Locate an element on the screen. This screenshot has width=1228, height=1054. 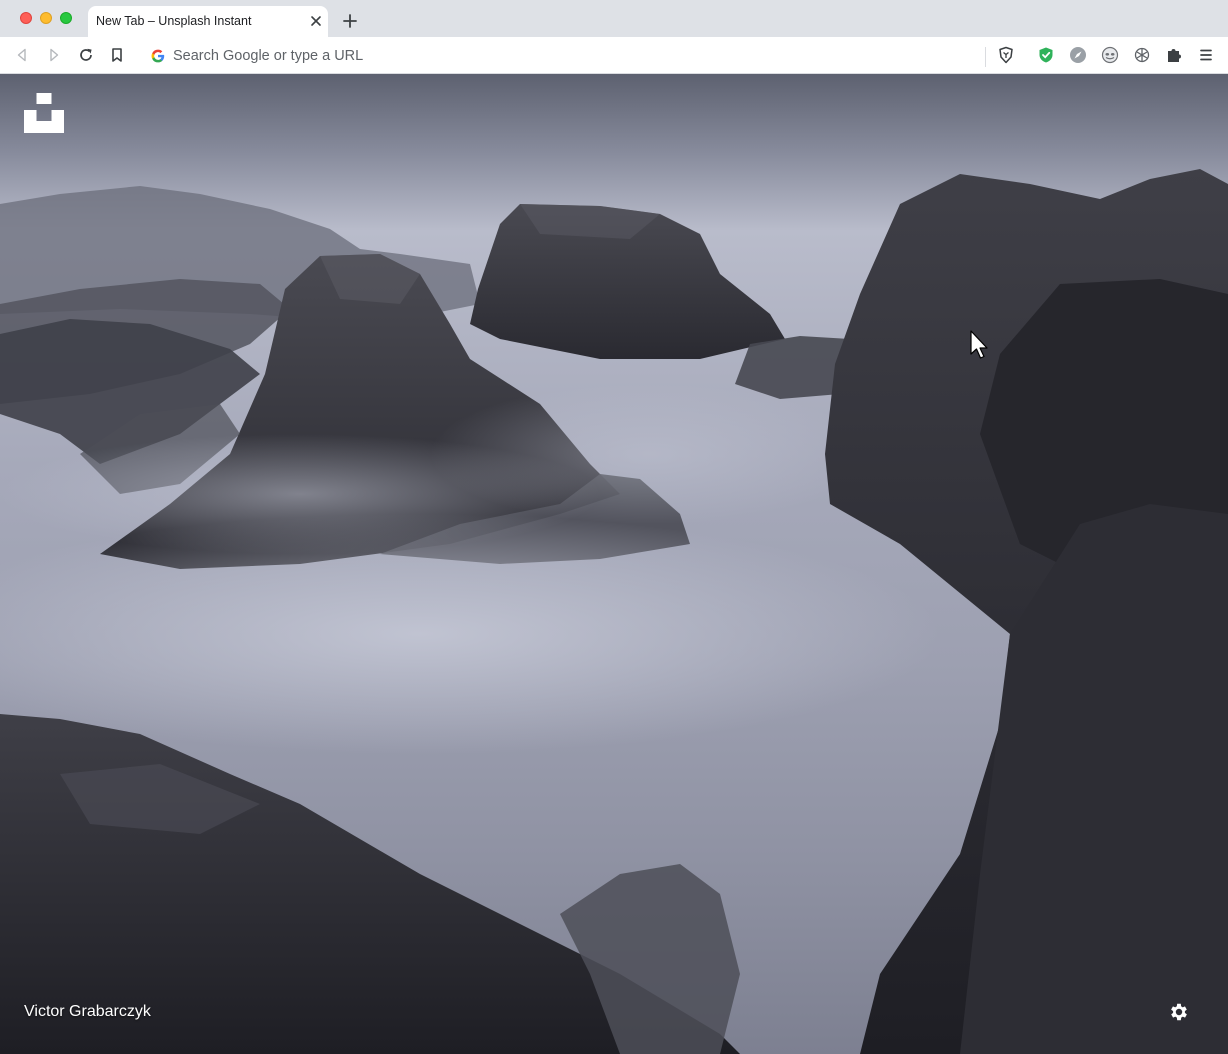
omnibox-input is located at coordinates (573, 55).